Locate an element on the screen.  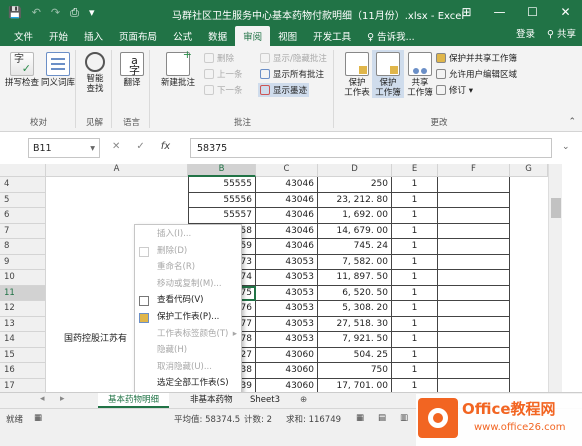
cell-d: 750 is located at coordinates (355, 371).